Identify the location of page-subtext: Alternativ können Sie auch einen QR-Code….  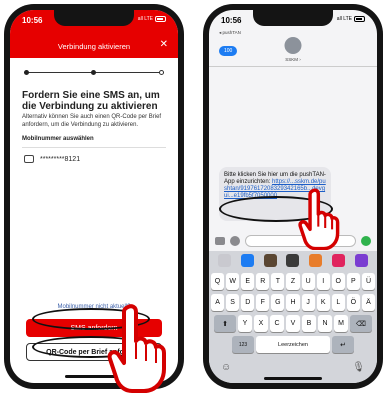
(92, 121).